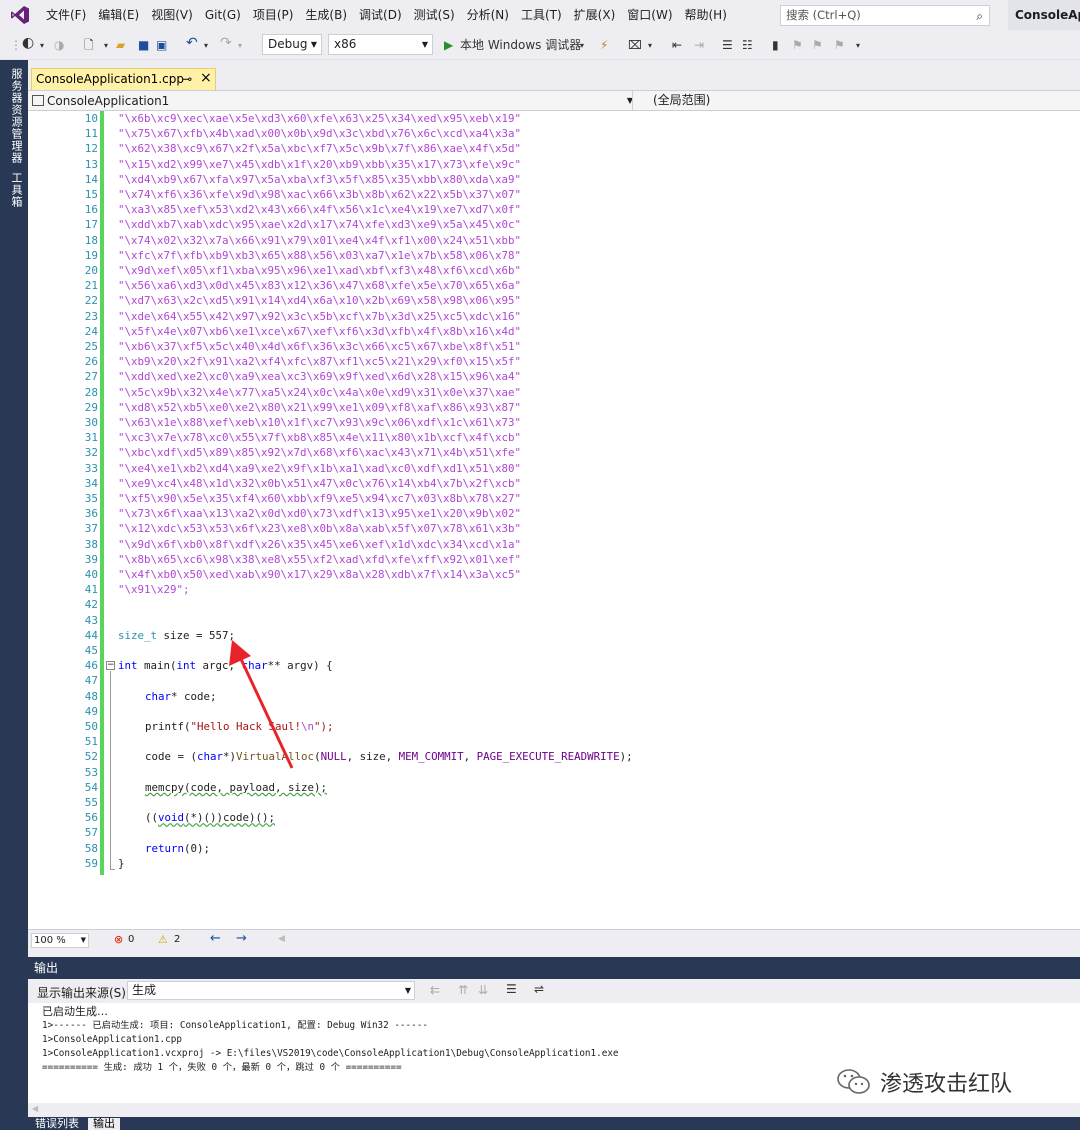 The height and width of the screenshot is (1130, 1080). What do you see at coordinates (120, 45) in the screenshot?
I see `open-folder-icon: ▰` at bounding box center [120, 45].